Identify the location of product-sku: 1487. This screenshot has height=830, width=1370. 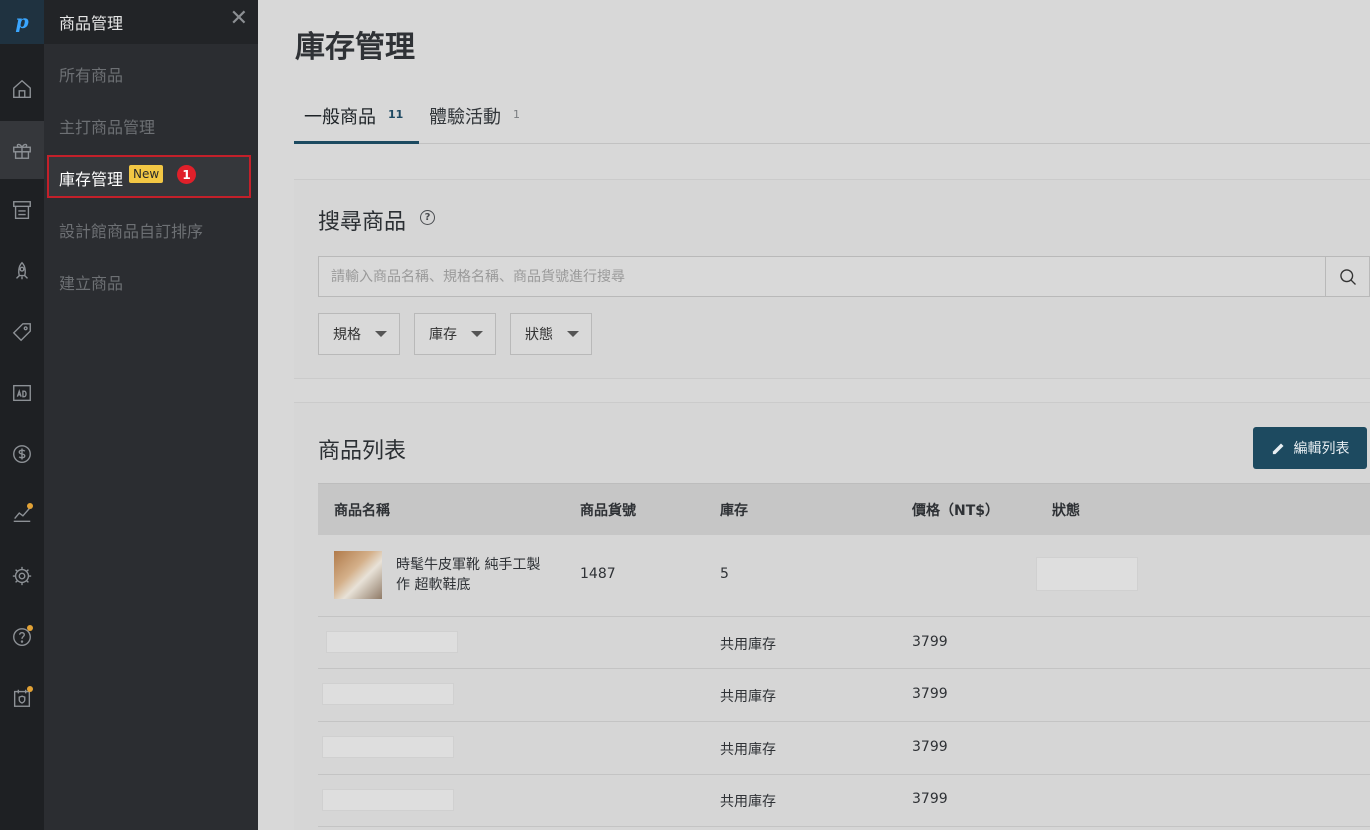
(598, 574).